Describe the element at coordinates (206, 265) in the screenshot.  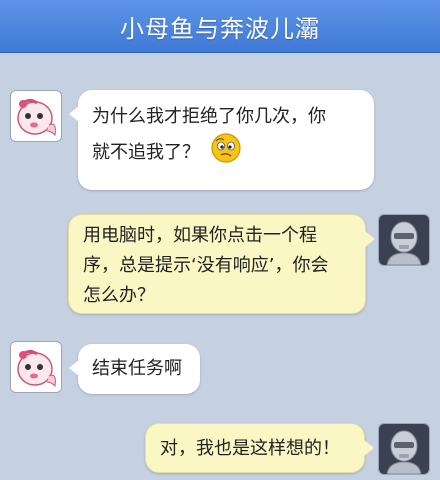
I see `message-text: 序，总是提示‘没有响应’，你会` at that location.